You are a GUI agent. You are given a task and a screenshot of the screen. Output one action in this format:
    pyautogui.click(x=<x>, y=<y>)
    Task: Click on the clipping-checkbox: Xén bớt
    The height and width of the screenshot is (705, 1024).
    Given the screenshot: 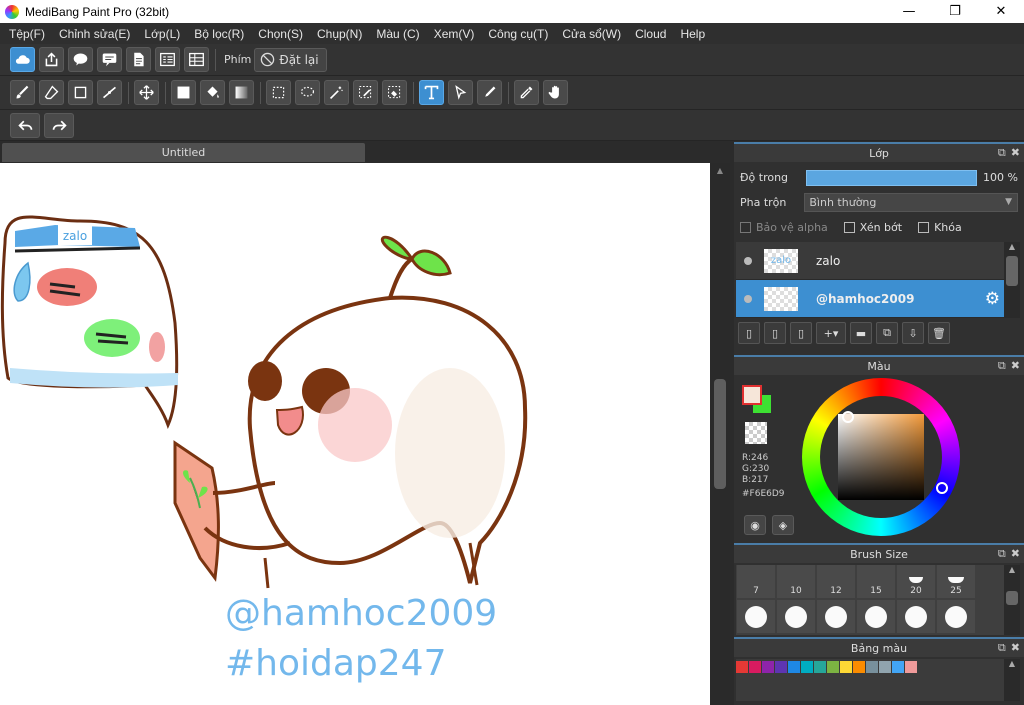 What is the action you would take?
    pyautogui.click(x=872, y=227)
    